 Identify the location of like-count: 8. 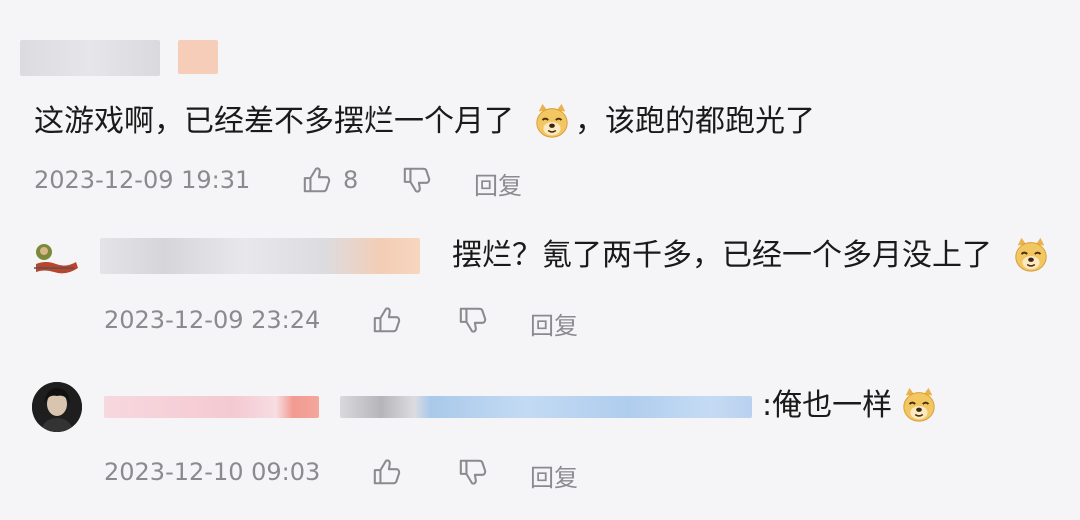
(351, 180).